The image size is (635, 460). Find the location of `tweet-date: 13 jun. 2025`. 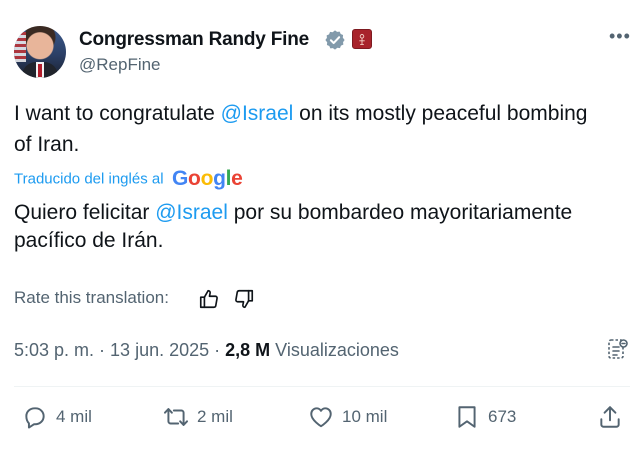

tweet-date: 13 jun. 2025 is located at coordinates (159, 350).